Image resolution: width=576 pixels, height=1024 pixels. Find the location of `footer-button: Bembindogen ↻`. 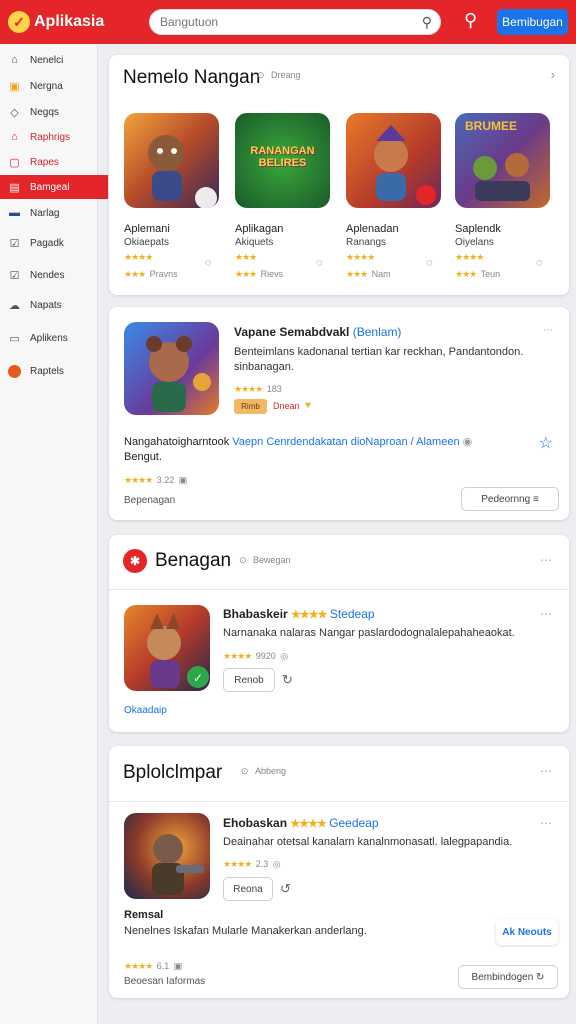

footer-button: Bembindogen ↻ is located at coordinates (508, 977).